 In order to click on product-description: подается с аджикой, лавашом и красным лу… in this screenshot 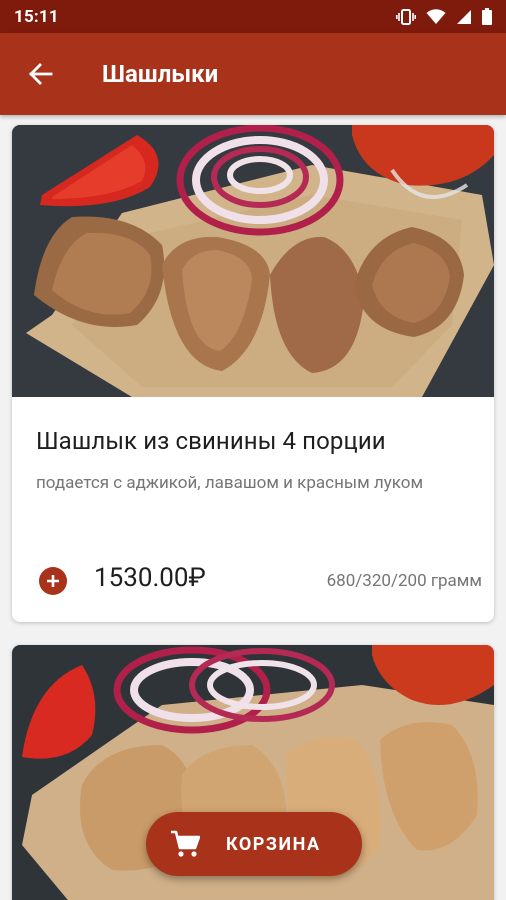, I will do `click(230, 483)`.